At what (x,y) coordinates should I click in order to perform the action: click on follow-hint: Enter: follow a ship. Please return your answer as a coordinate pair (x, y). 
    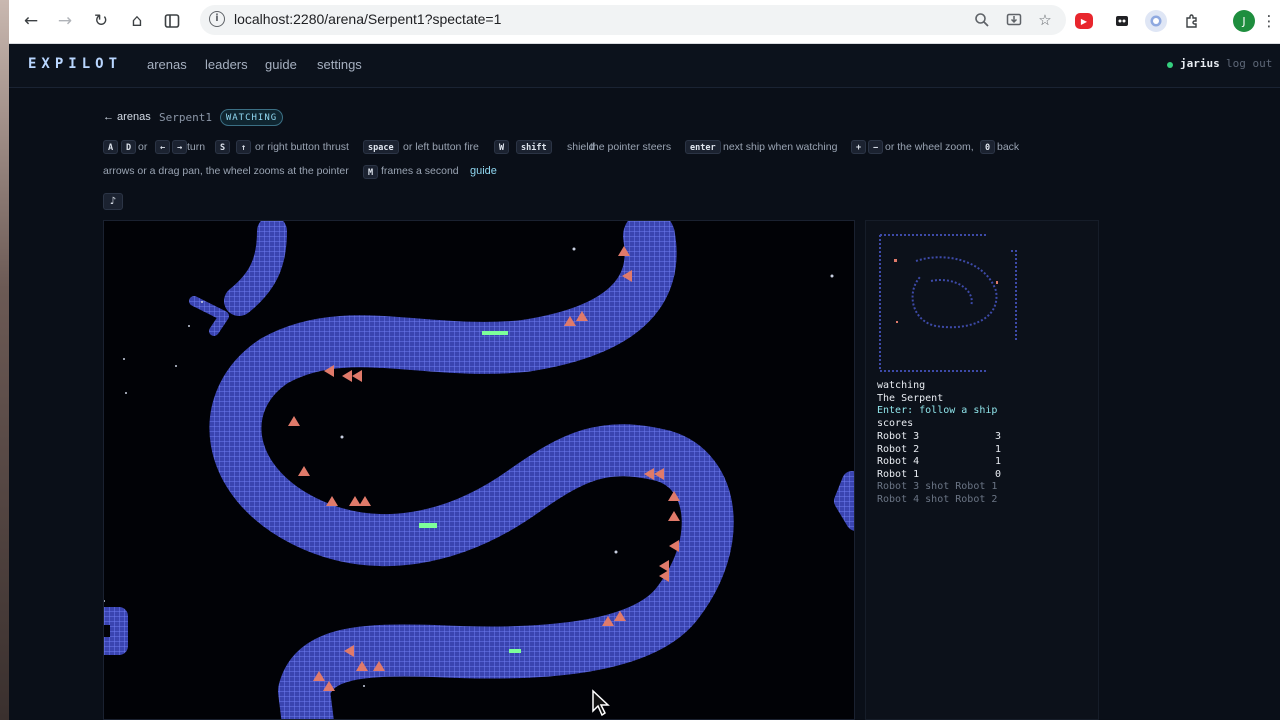
    Looking at the image, I should click on (937, 410).